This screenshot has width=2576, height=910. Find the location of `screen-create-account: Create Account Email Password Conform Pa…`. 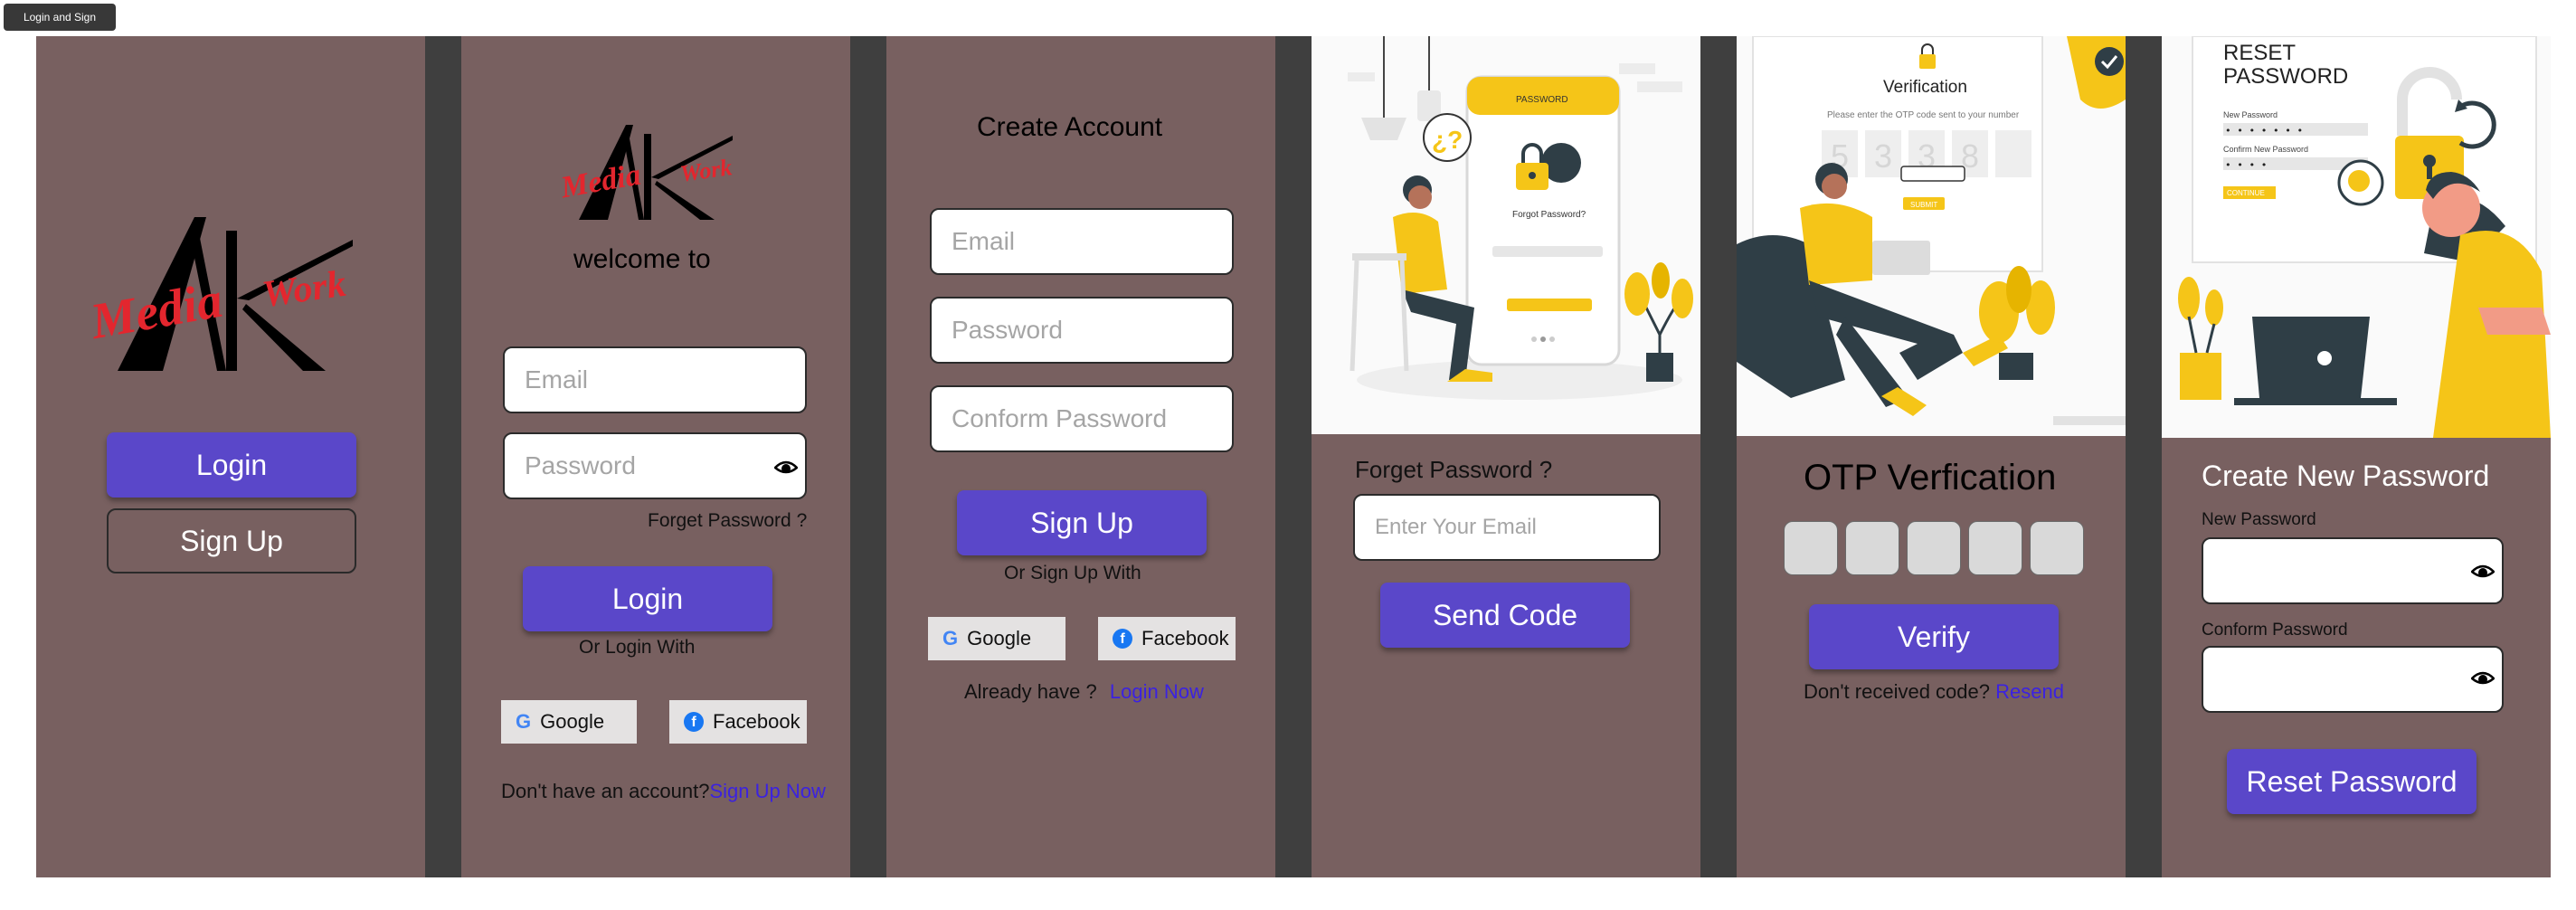

screen-create-account: Create Account Email Password Conform Pa… is located at coordinates (1081, 456).